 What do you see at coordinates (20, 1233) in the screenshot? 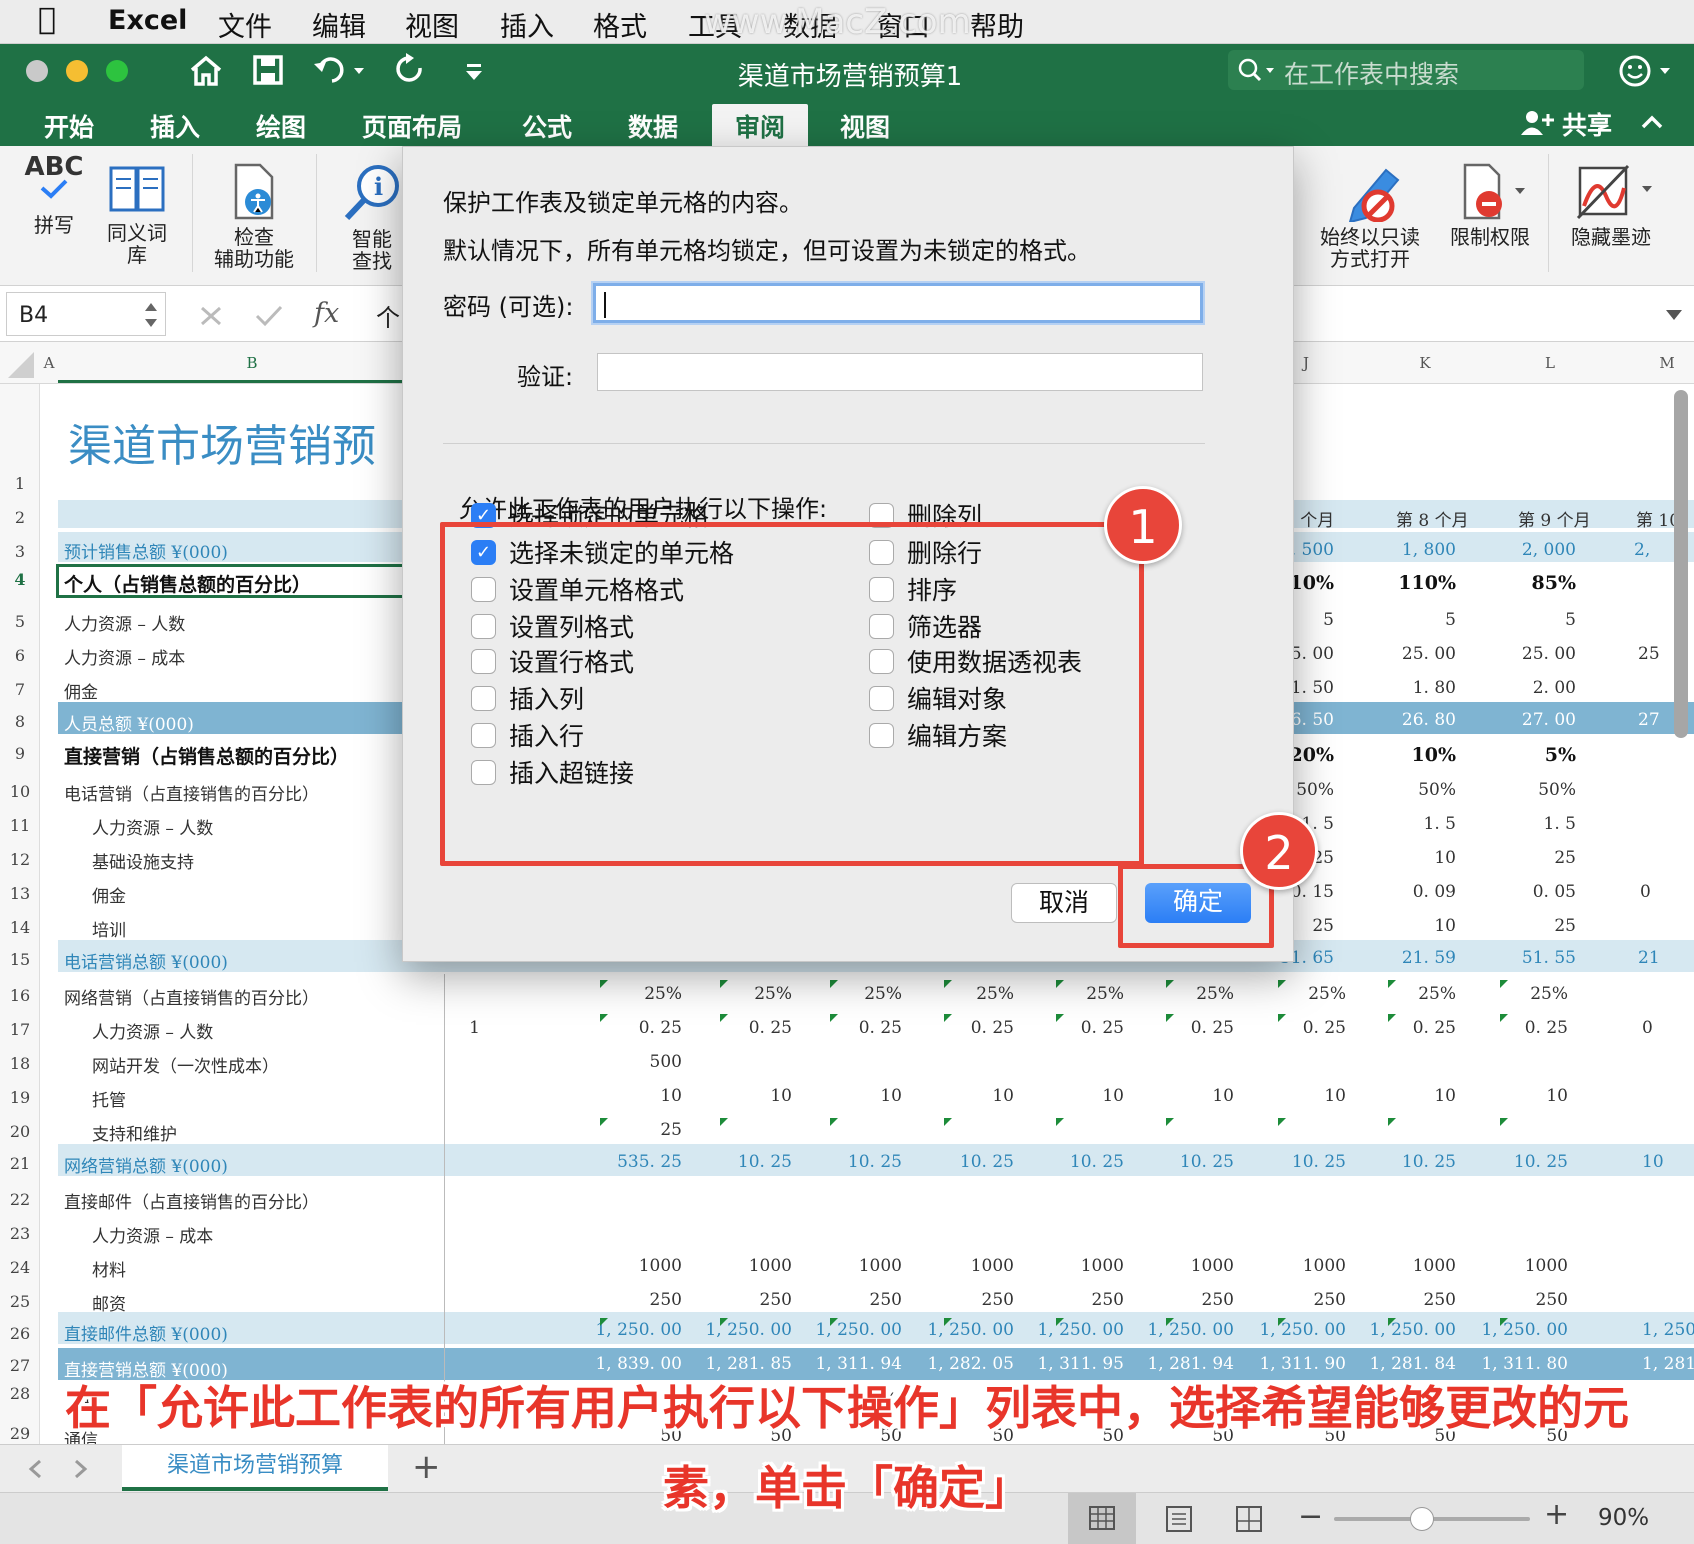
I see `row-header: 23` at bounding box center [20, 1233].